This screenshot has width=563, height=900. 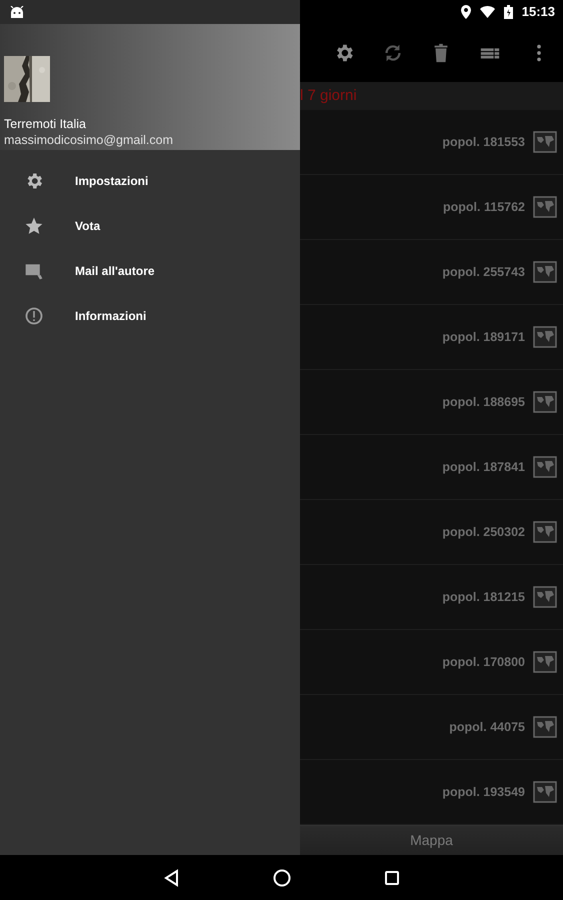 What do you see at coordinates (483, 662) in the screenshot?
I see `population-label: popol. 170800` at bounding box center [483, 662].